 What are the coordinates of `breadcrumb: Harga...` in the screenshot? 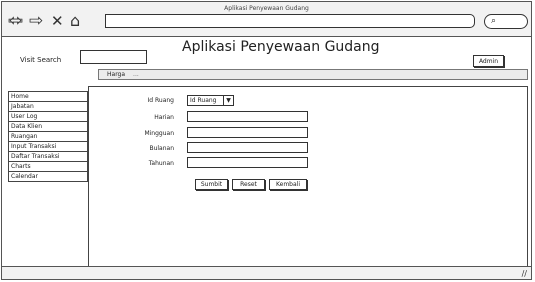 It's located at (313, 74).